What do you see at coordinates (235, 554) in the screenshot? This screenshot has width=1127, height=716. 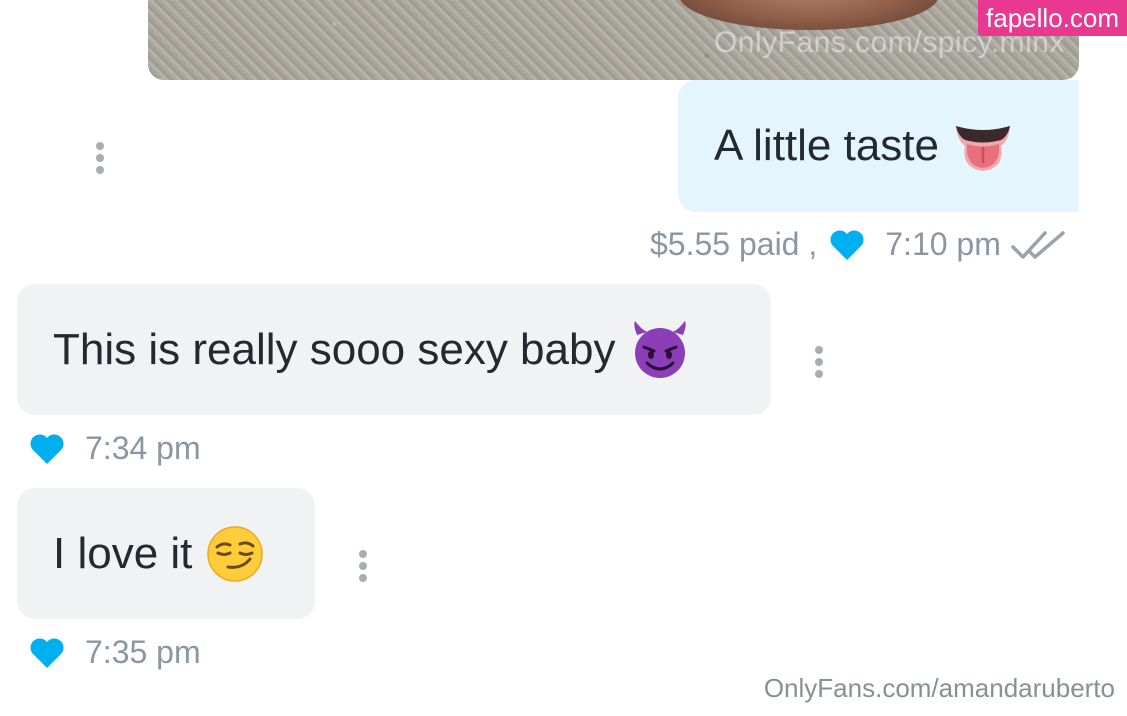 I see `smirking-face-emoji` at bounding box center [235, 554].